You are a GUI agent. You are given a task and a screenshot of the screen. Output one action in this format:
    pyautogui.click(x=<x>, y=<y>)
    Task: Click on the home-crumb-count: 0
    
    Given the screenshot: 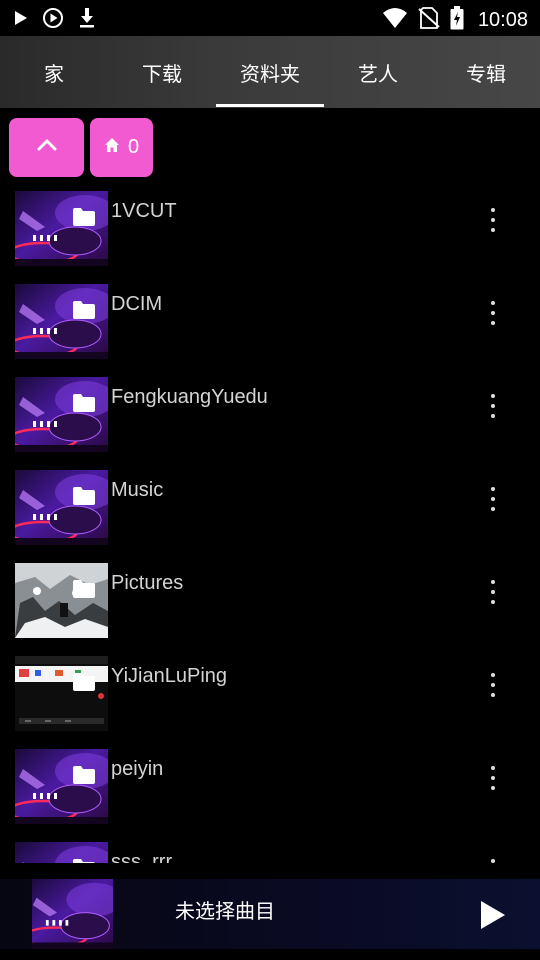 What is the action you would take?
    pyautogui.click(x=133, y=147)
    